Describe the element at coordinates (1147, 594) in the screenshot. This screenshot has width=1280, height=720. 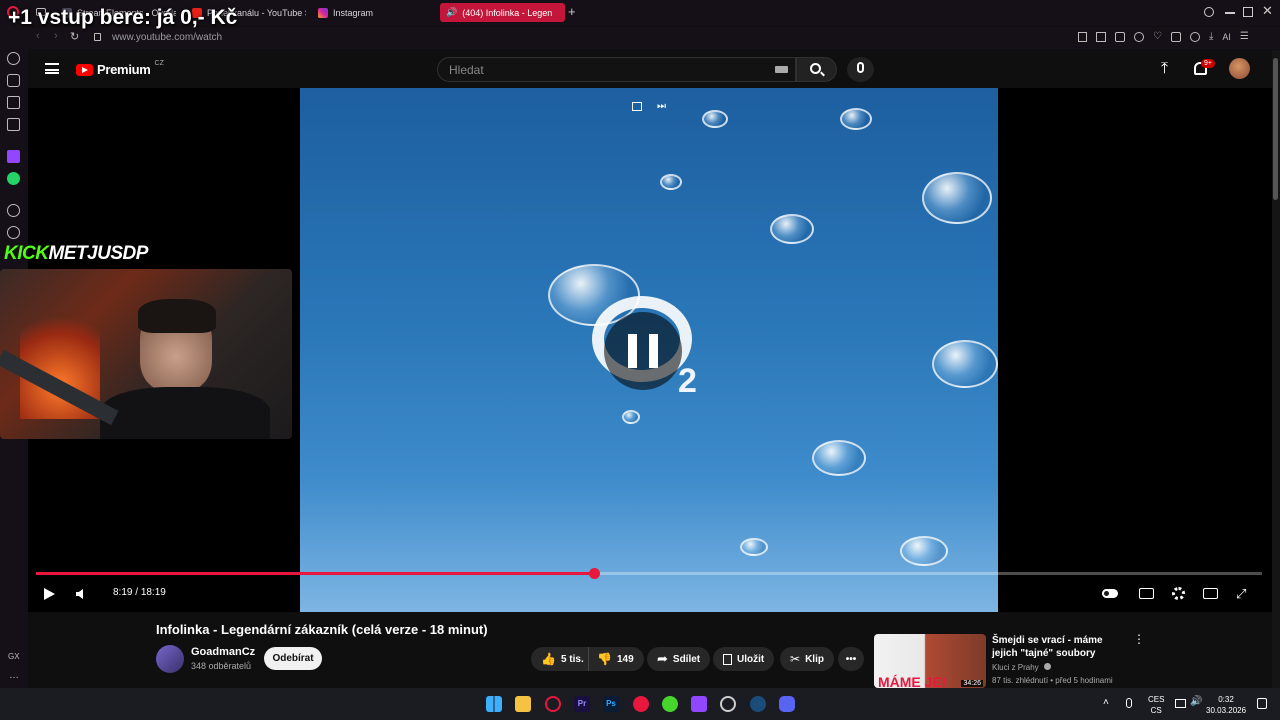
I see `subtitles-icon` at that location.